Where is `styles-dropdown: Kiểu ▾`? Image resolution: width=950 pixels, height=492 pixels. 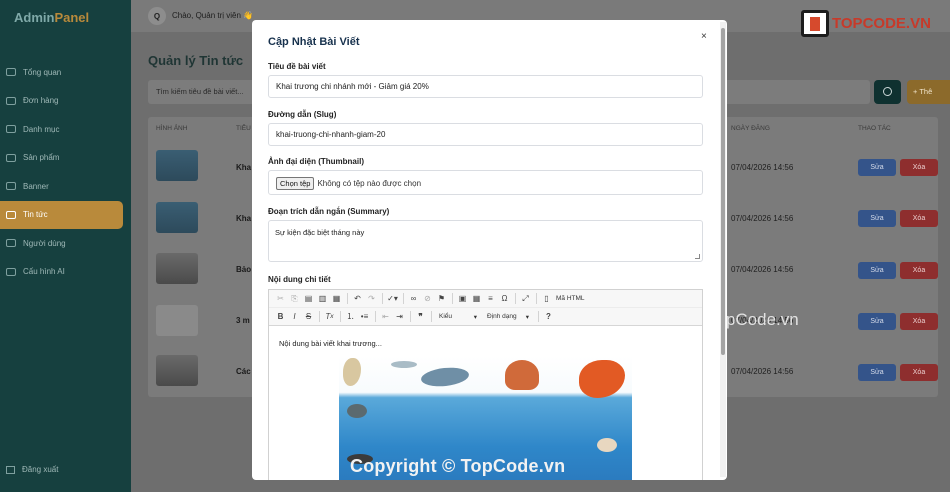
styles-dropdown: Kiểu ▾ is located at coordinates (458, 317).